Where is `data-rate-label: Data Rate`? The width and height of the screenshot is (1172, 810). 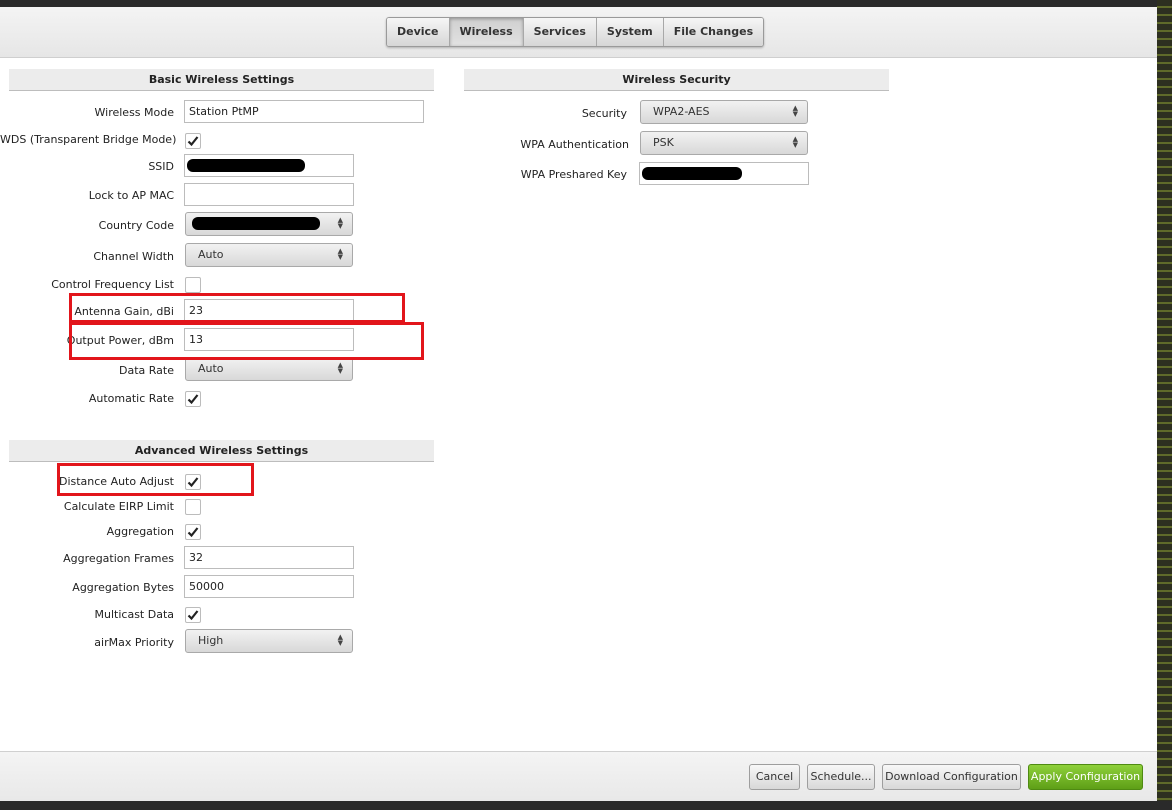
data-rate-label: Data Rate is located at coordinates (146, 370).